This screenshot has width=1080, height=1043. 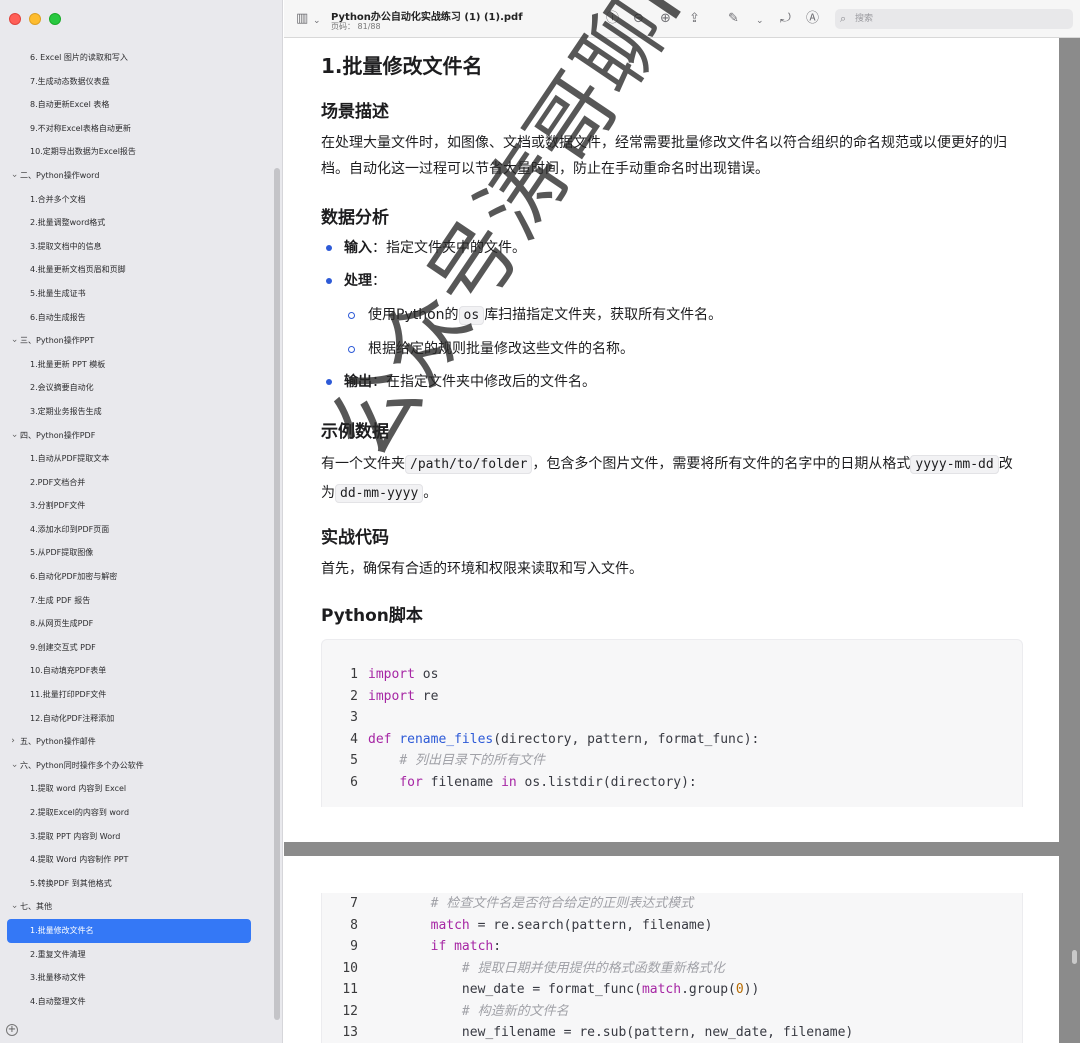 What do you see at coordinates (612, 19) in the screenshot?
I see `info-icon: ⓘ` at bounding box center [612, 19].